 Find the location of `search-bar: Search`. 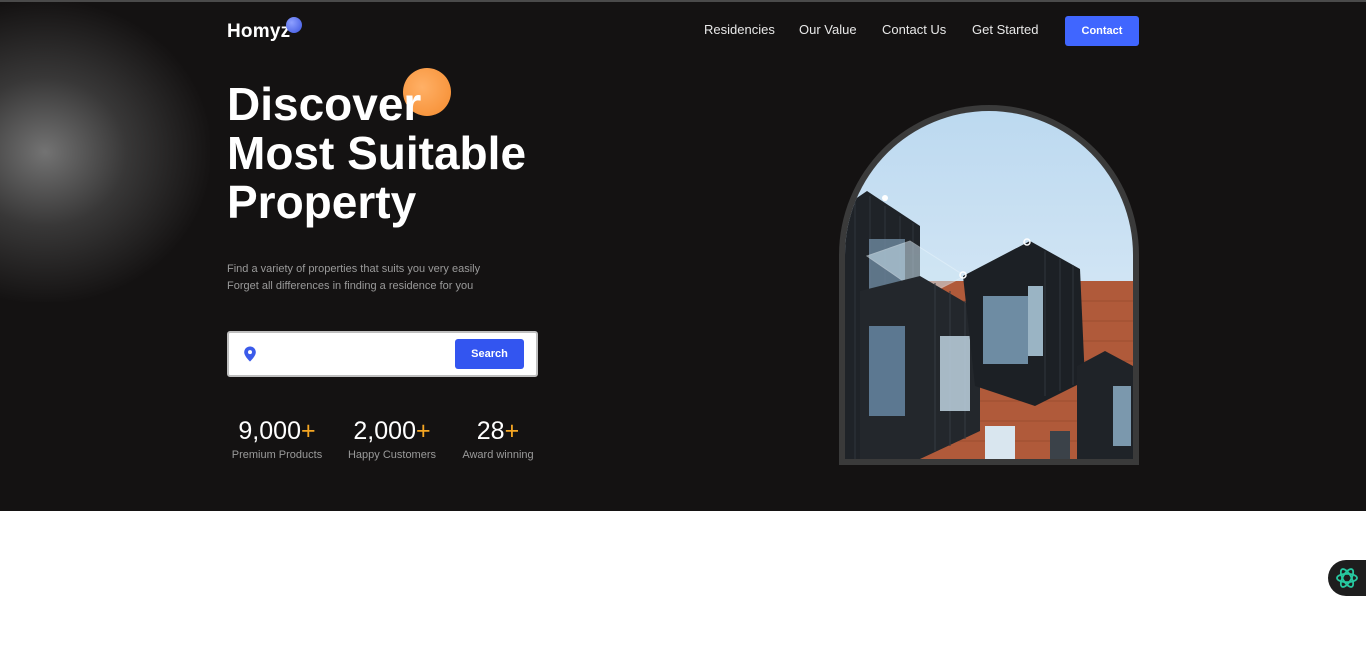

search-bar: Search is located at coordinates (382, 354).